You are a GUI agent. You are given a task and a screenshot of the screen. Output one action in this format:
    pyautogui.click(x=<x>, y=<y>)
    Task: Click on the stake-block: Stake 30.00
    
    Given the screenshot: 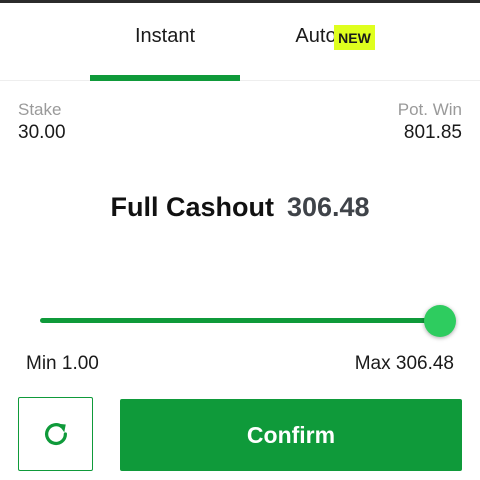 What is the action you would take?
    pyautogui.click(x=42, y=123)
    